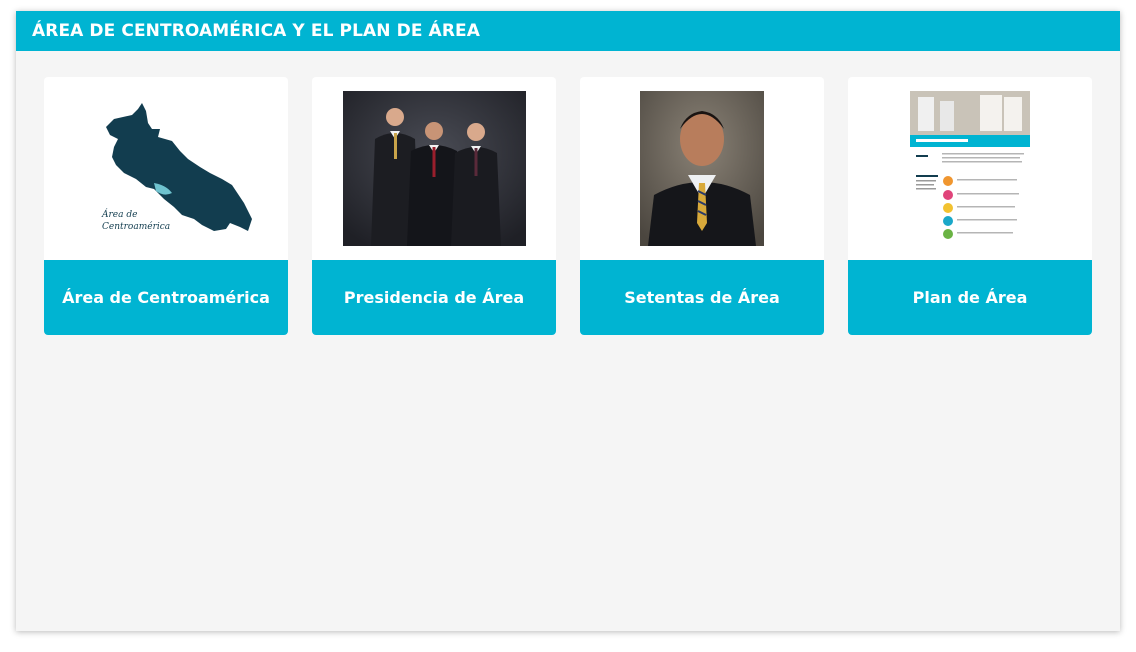  I want to click on map-caption-line1: Área de, so click(119, 214).